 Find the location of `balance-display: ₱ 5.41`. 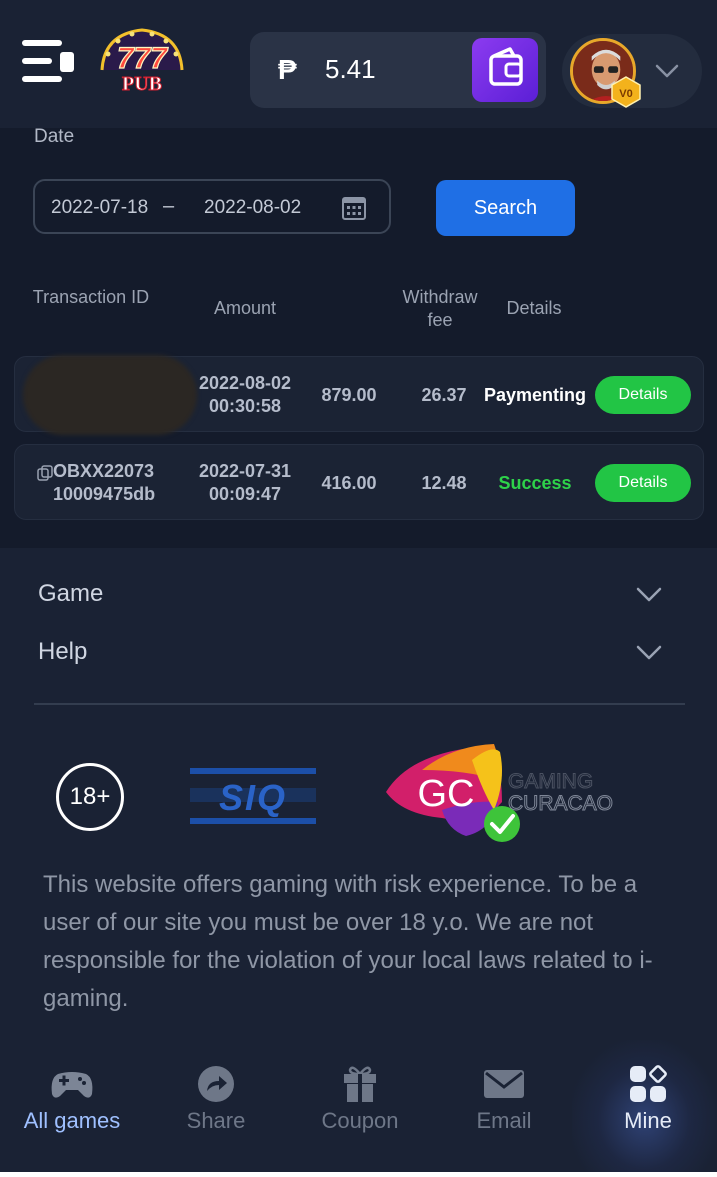

balance-display: ₱ 5.41 is located at coordinates (398, 70).